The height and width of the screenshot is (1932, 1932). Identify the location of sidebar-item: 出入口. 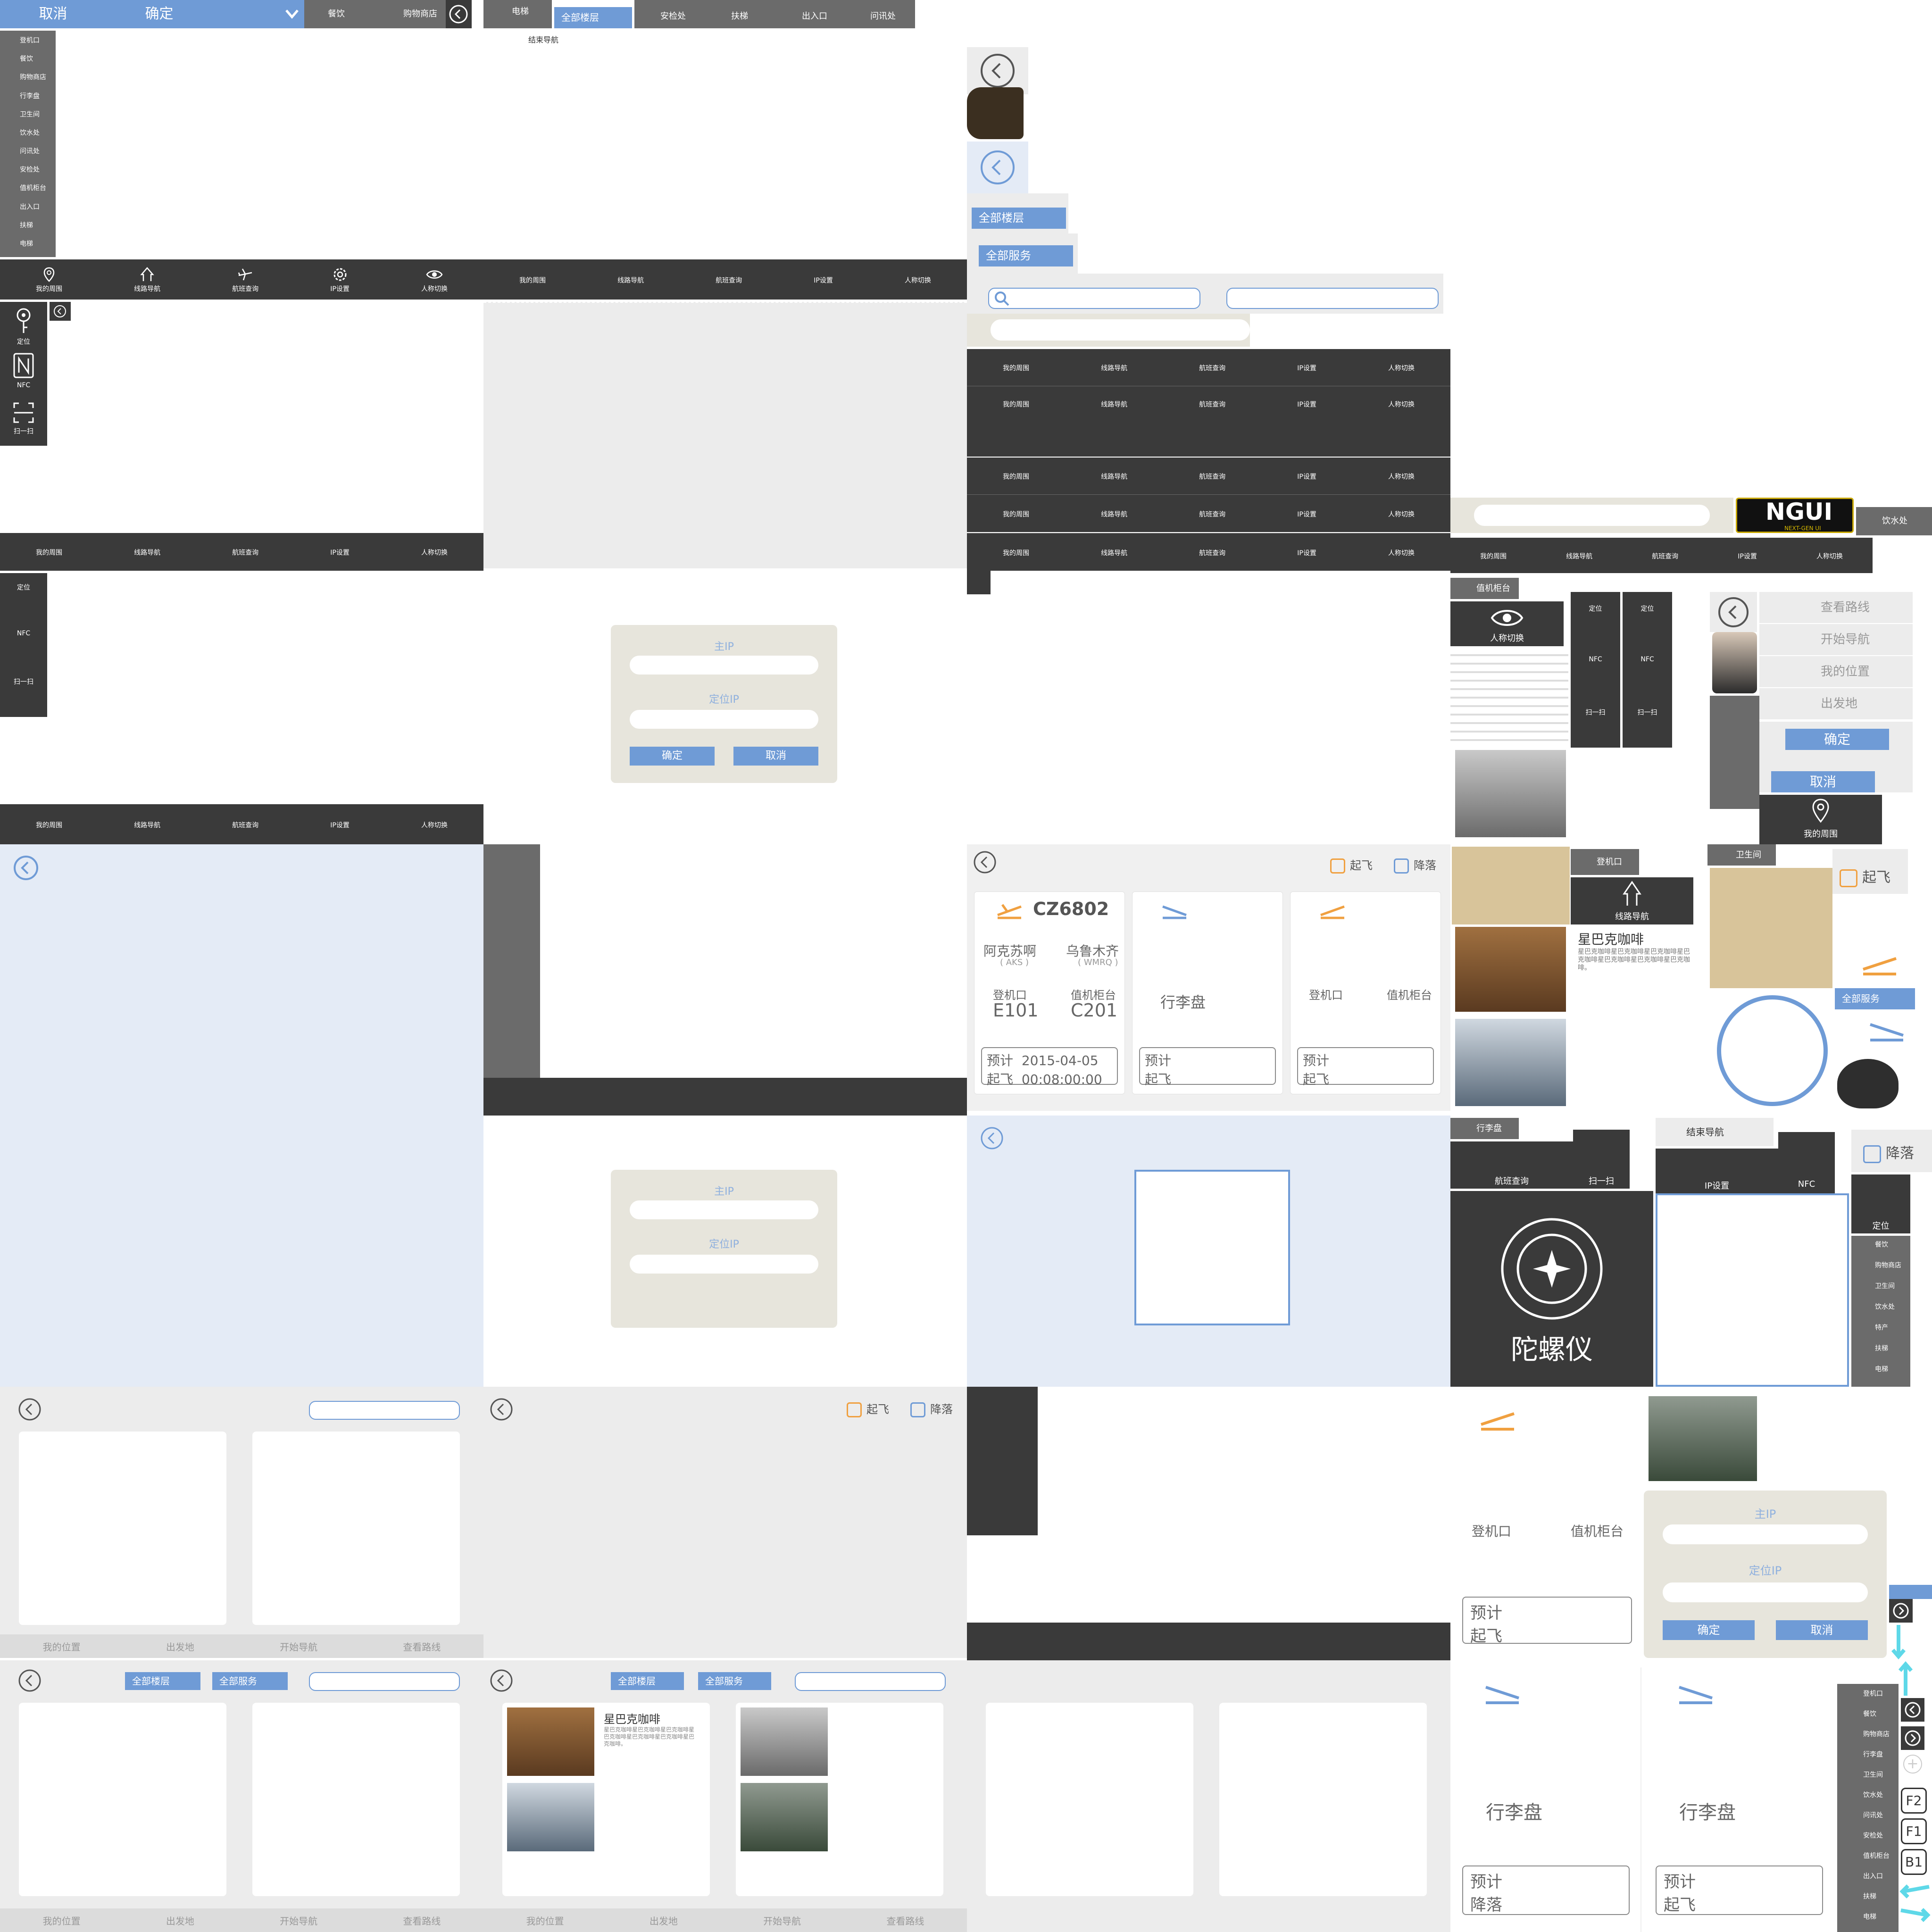
(1868, 1881).